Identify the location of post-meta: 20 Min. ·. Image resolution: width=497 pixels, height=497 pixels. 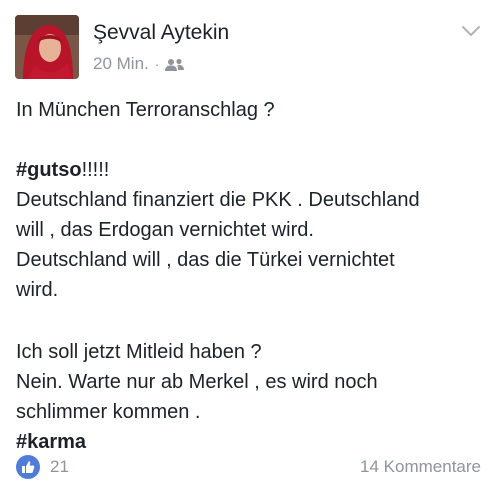
(139, 64).